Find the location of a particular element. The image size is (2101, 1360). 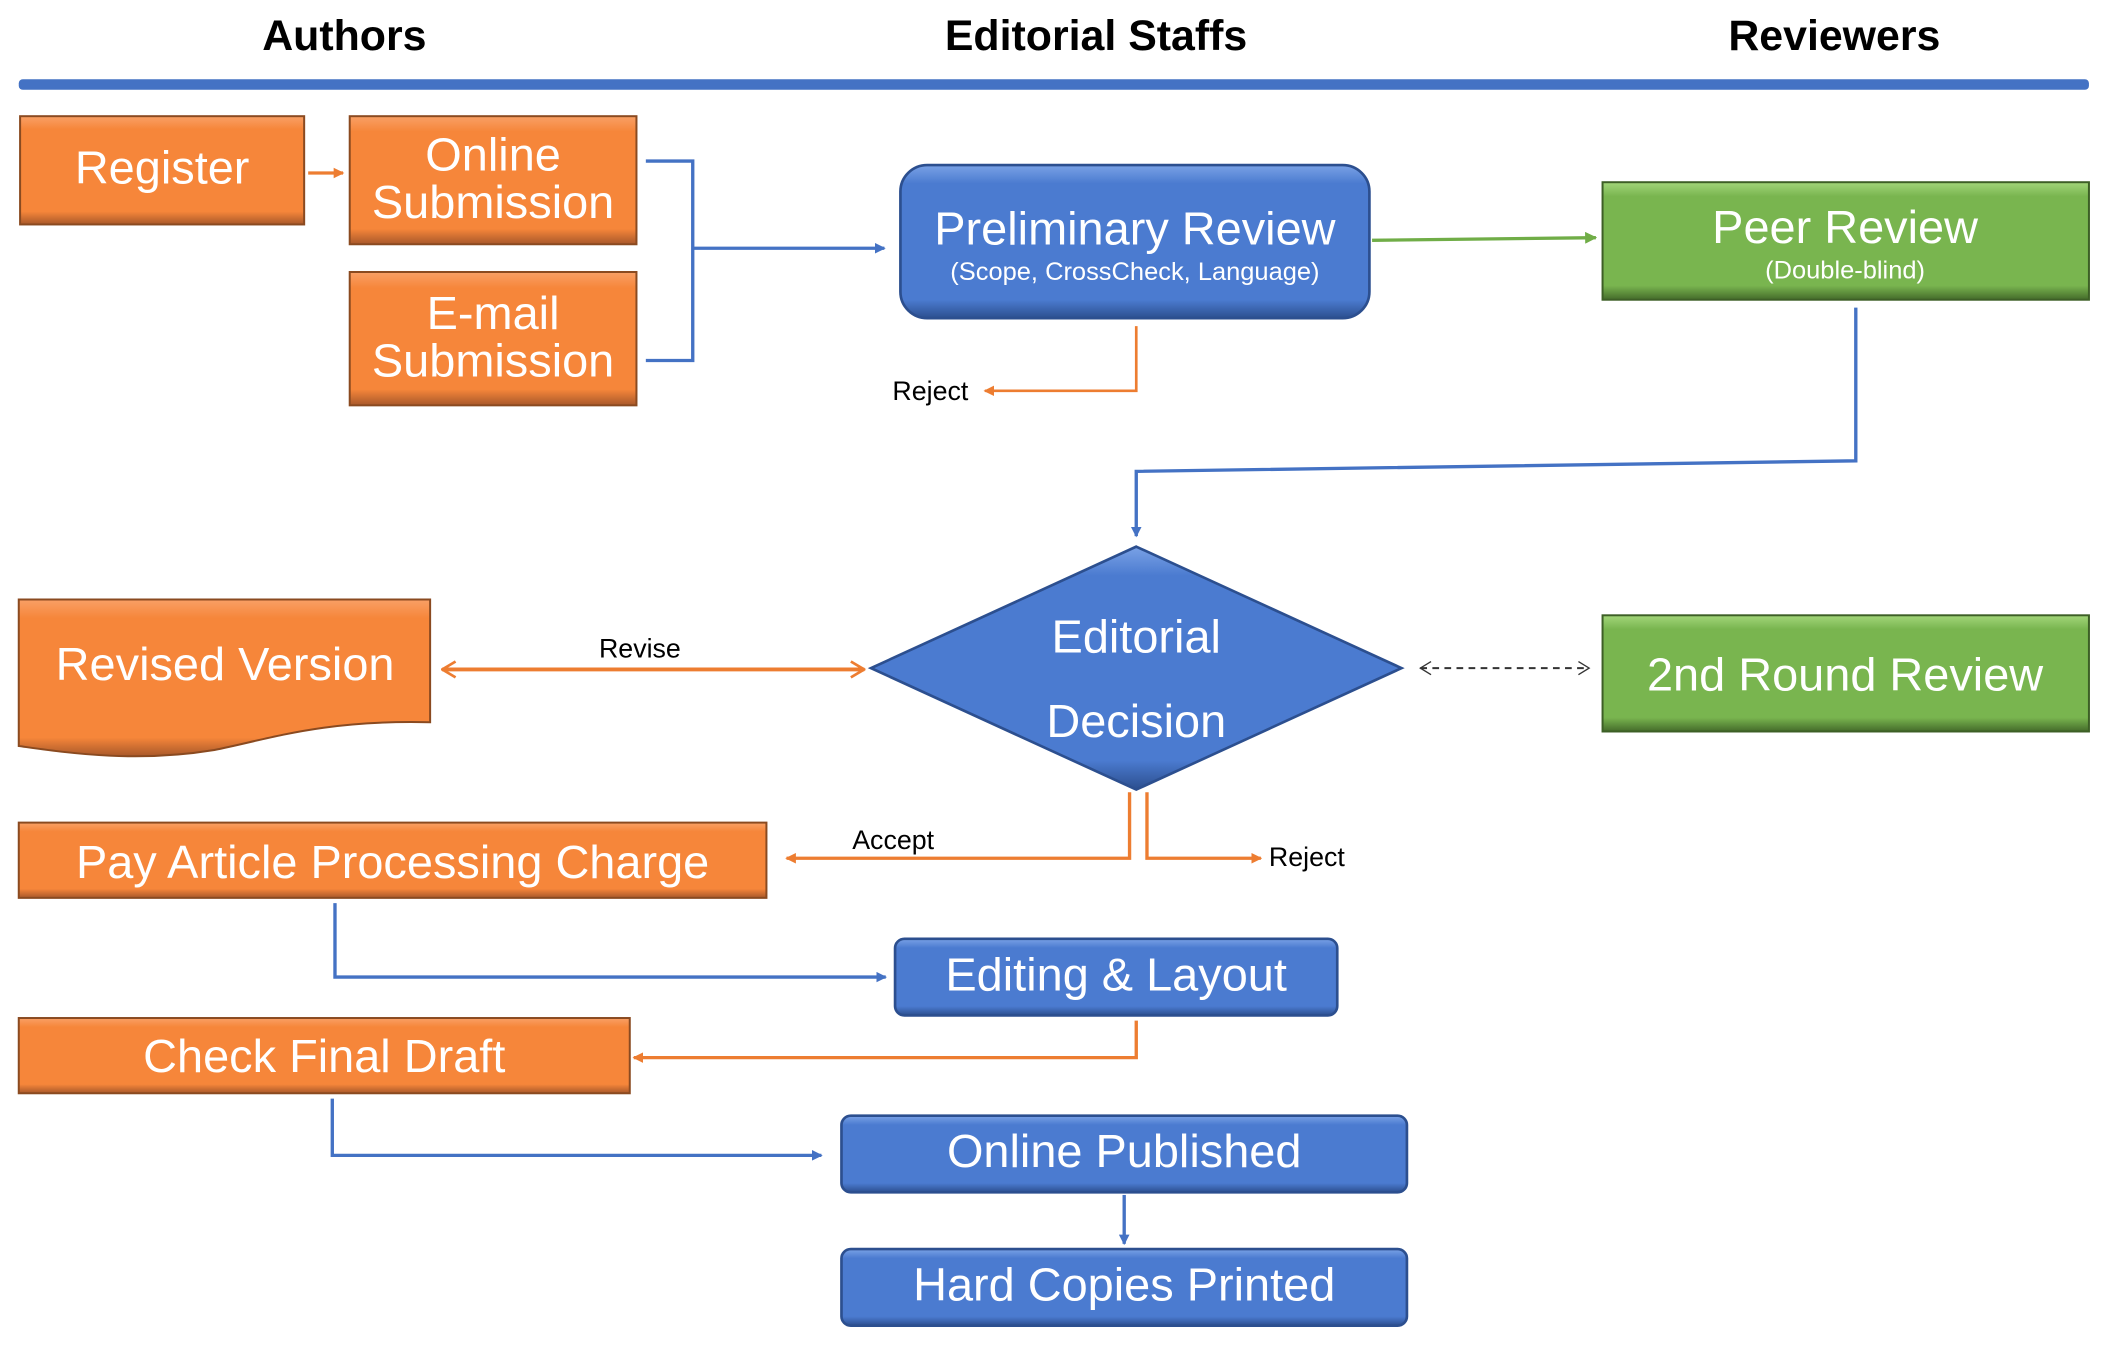

node-revised-version-label: Revised Version is located at coordinates (225, 664).